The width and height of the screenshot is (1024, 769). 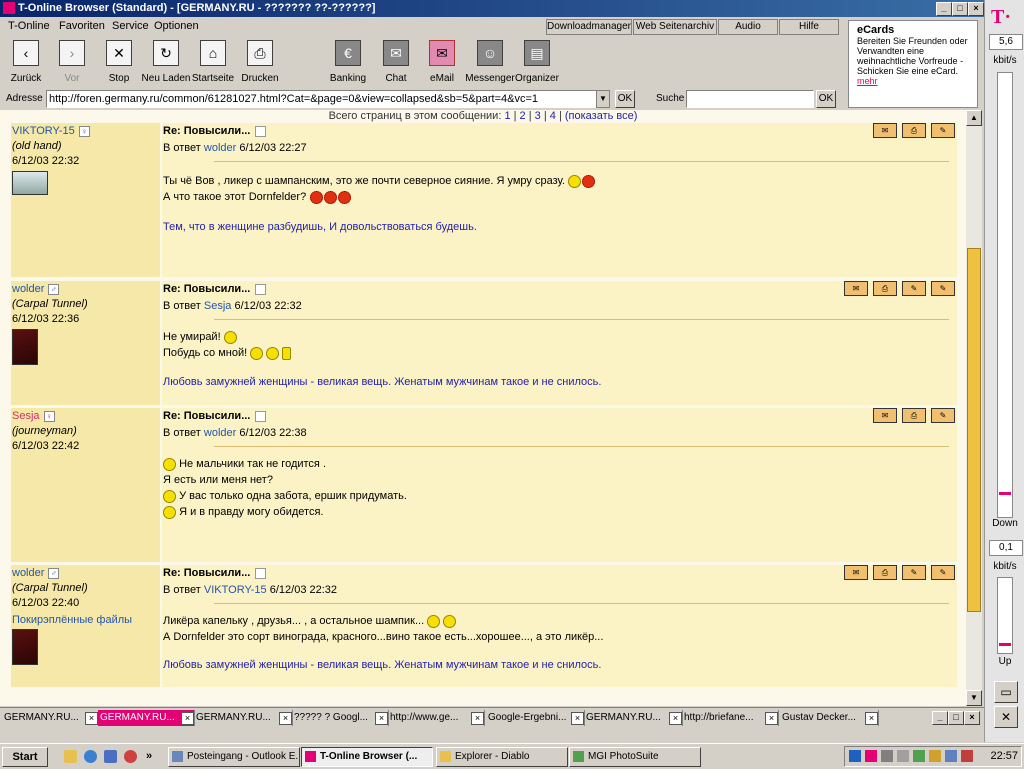 I want to click on panel-close-button: ✕, so click(x=1006, y=717).